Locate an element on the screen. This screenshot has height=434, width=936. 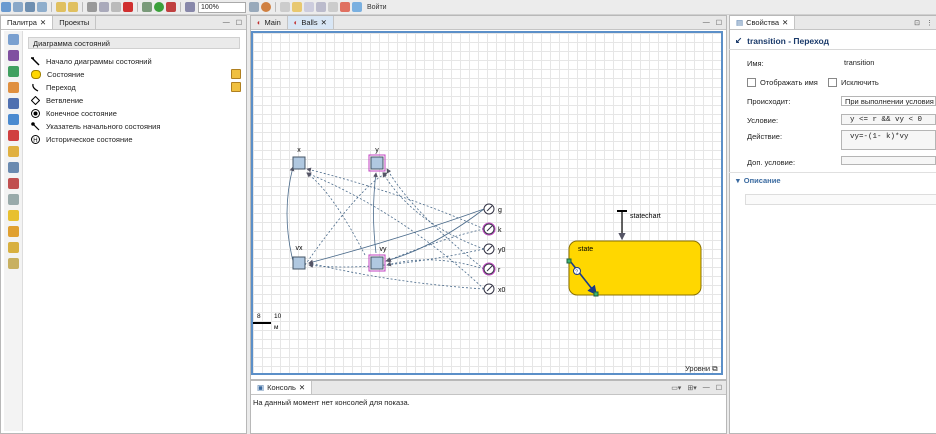
category-fluid-icon is located at coordinates (13, 119).